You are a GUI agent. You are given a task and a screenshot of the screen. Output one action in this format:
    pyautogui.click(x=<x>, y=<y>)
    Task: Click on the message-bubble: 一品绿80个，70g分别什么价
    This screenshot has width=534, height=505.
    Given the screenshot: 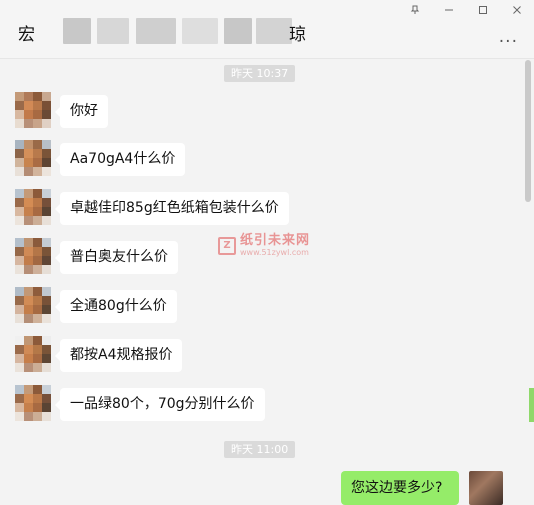 What is the action you would take?
    pyautogui.click(x=160, y=404)
    